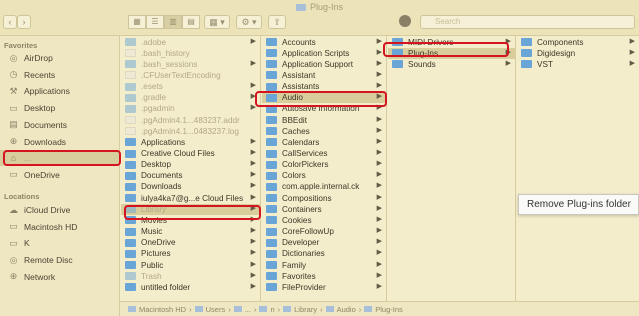  Describe the element at coordinates (324, 120) in the screenshot. I see `list-item: BBEdit ▶` at that location.